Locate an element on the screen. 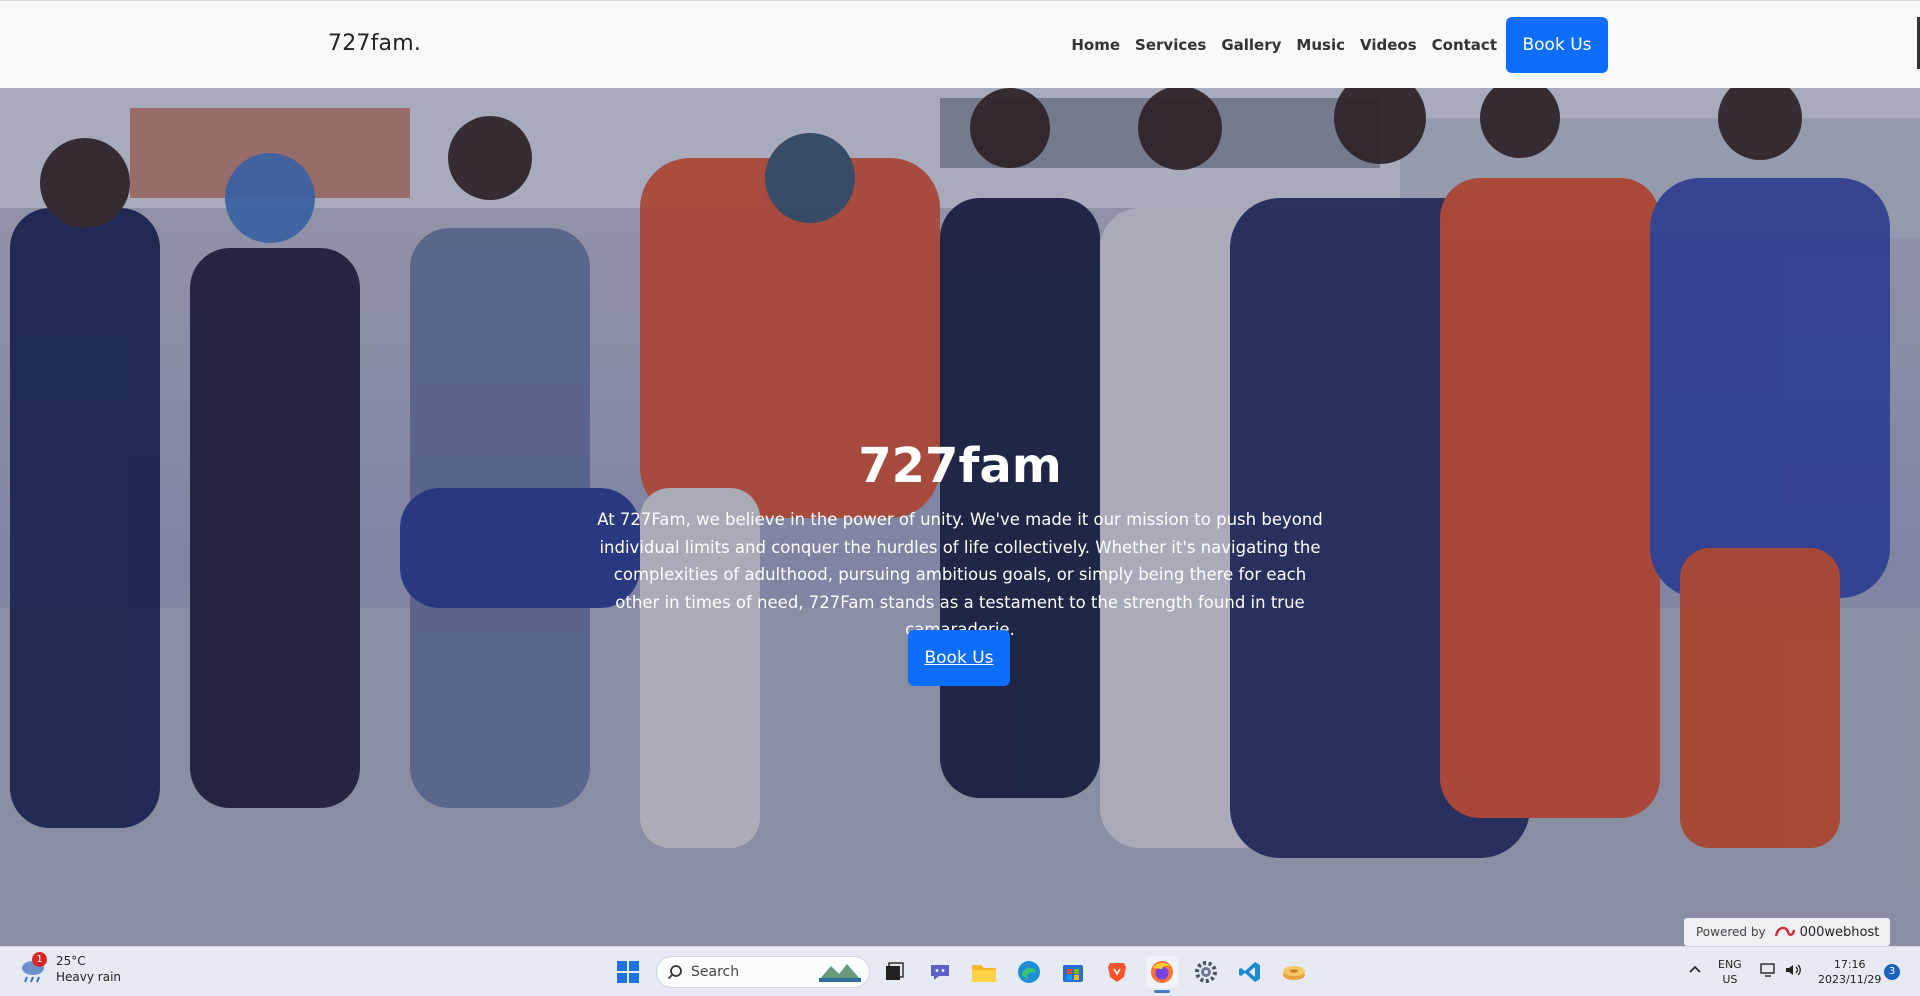 The height and width of the screenshot is (996, 1920). powered-by-label: Powered by is located at coordinates (1731, 932).